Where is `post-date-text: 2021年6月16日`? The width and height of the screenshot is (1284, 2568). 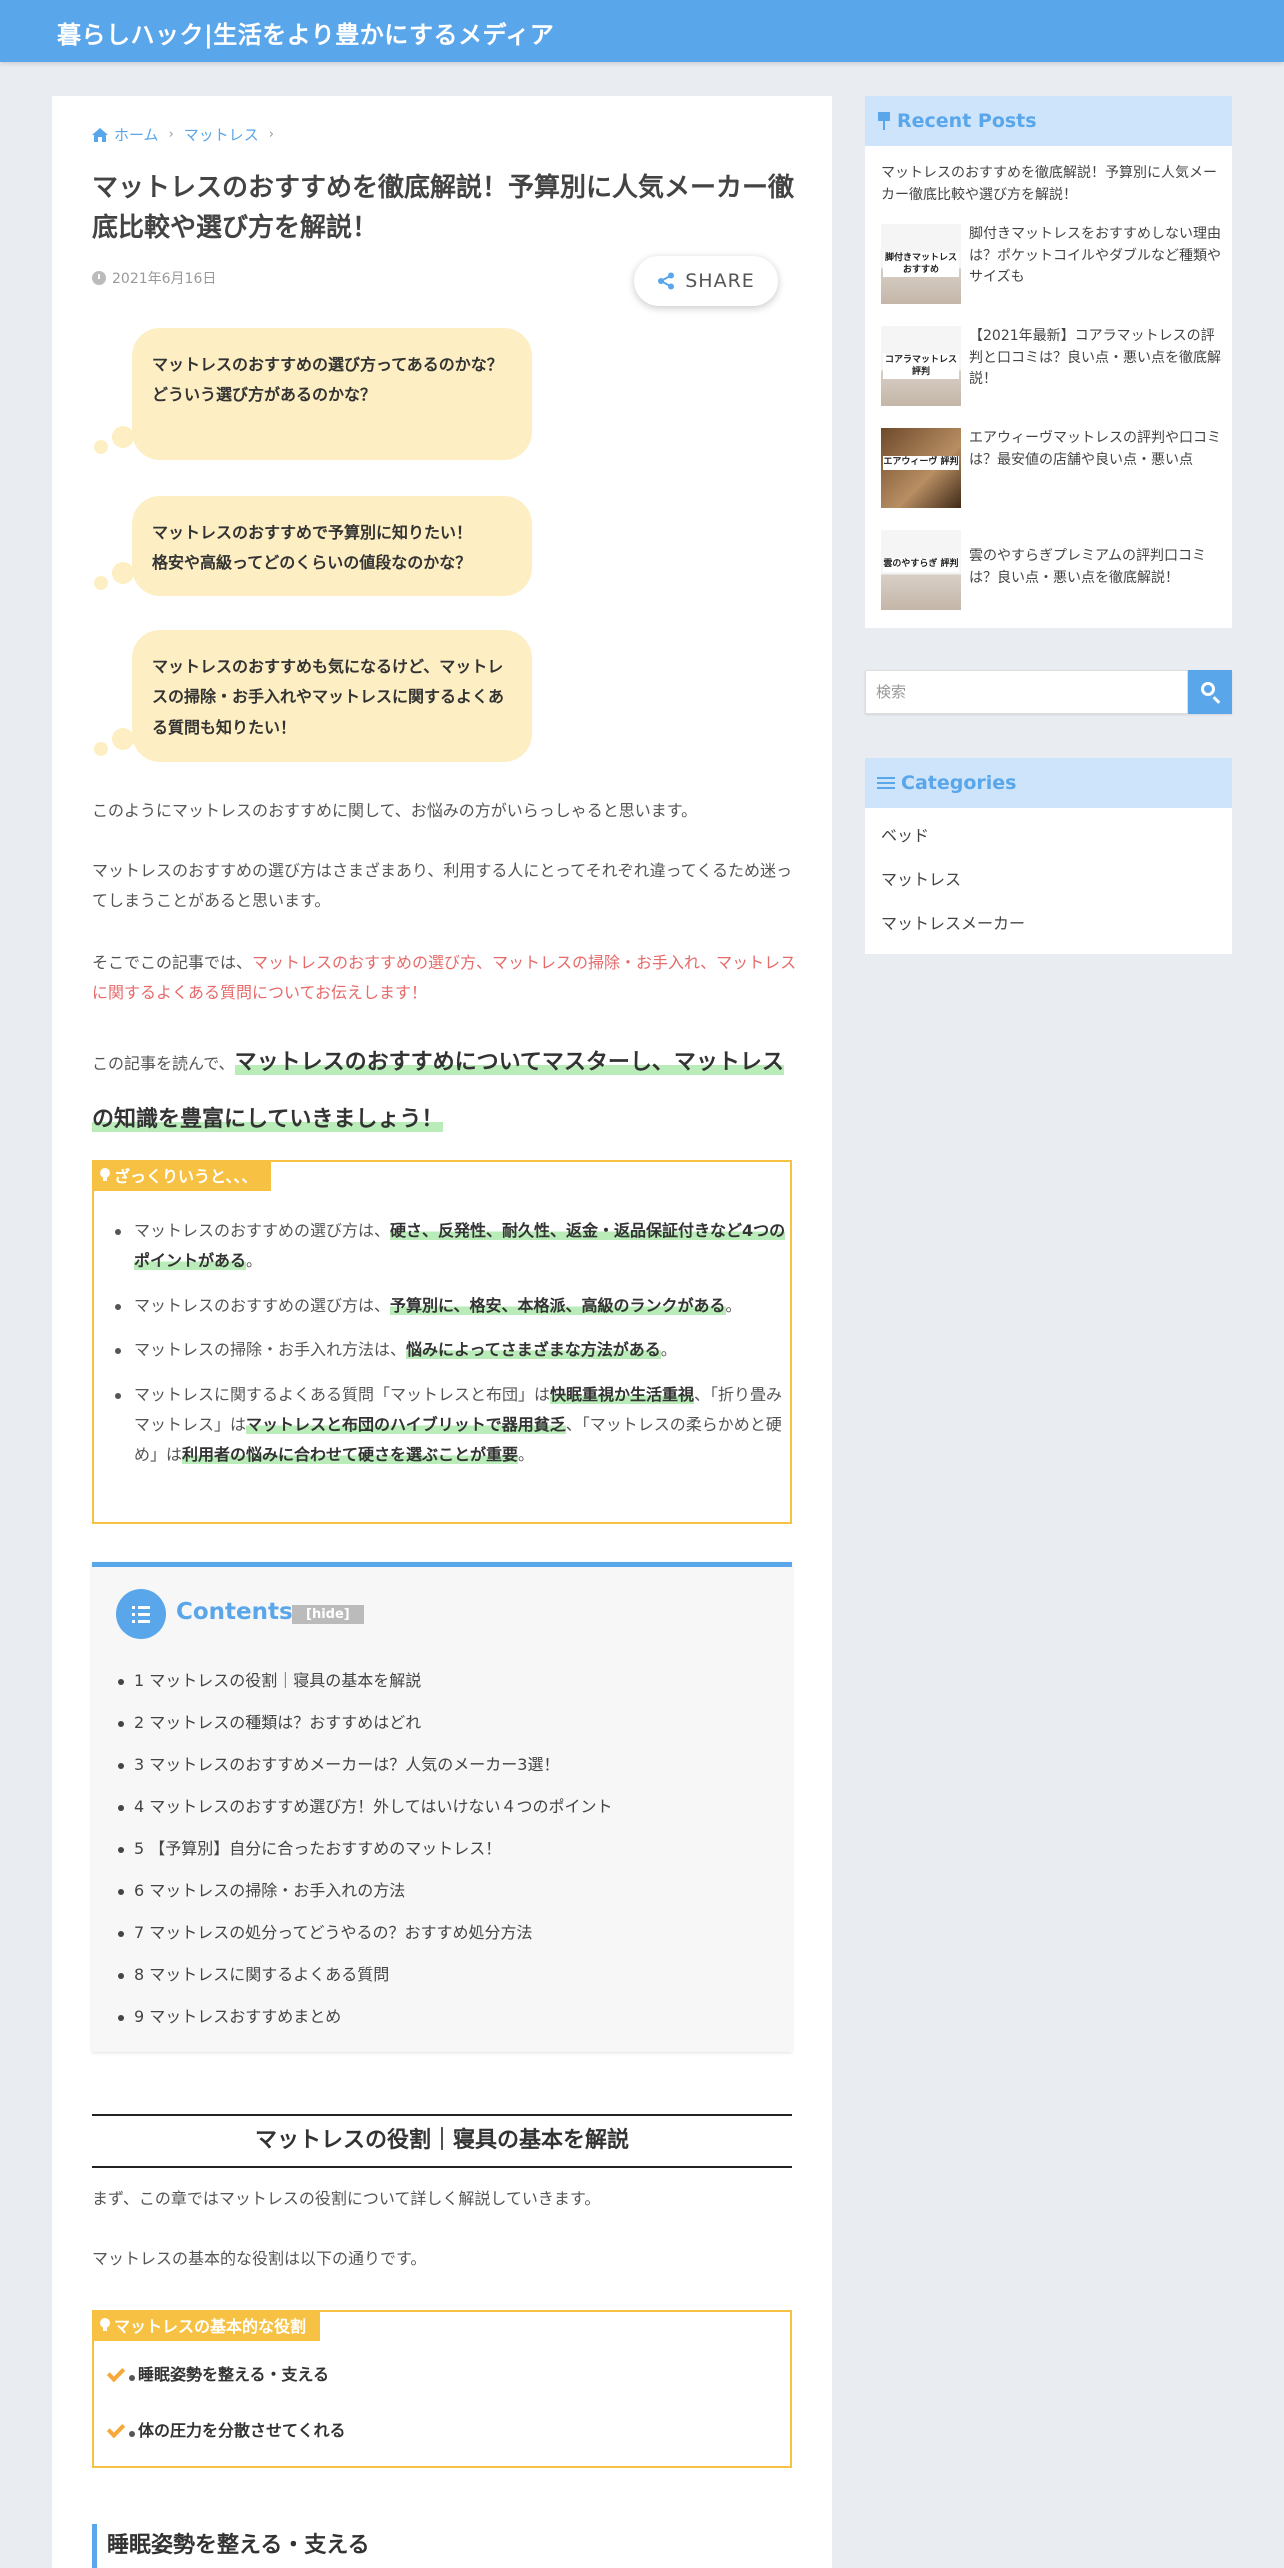 post-date-text: 2021年6月16日 is located at coordinates (164, 279).